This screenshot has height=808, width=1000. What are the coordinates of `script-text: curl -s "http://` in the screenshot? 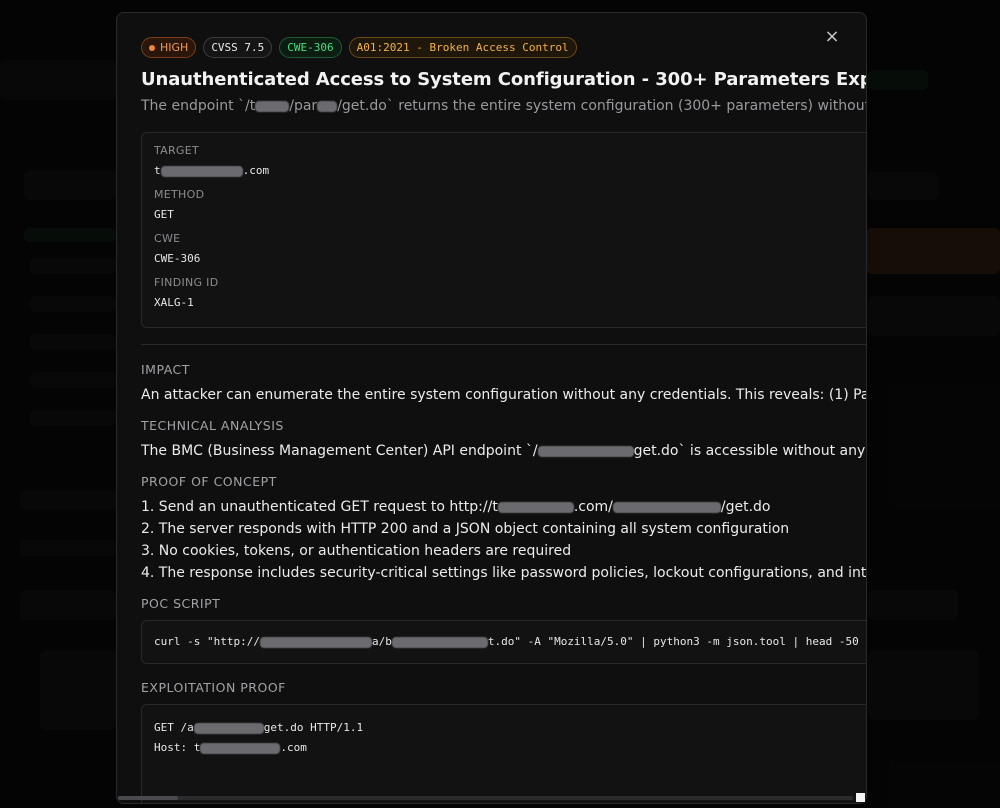 It's located at (207, 641).